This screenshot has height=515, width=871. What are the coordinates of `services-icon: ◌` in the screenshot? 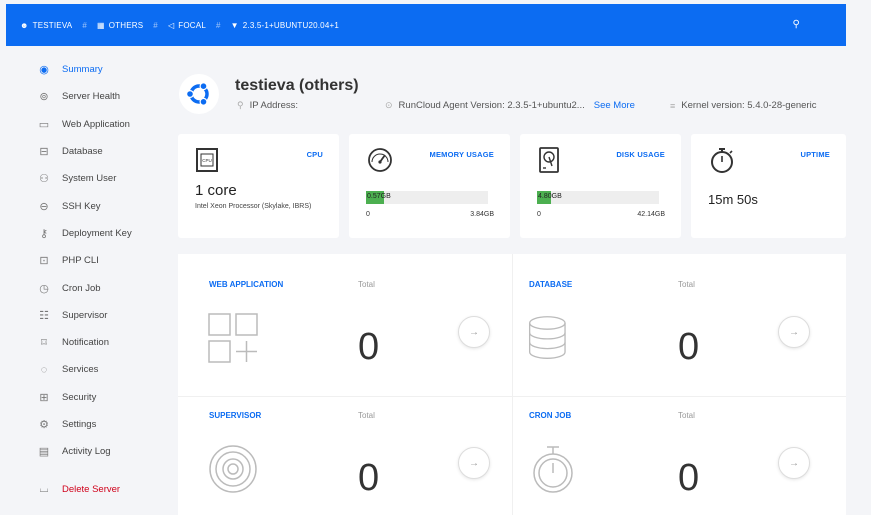 It's located at (44, 369).